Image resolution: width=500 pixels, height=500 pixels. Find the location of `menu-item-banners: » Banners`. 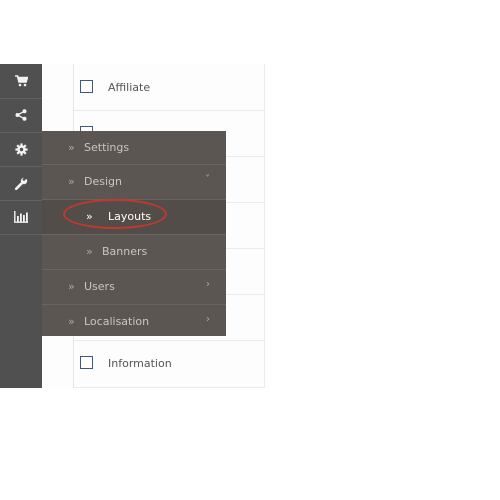

menu-item-banners: » Banners is located at coordinates (134, 252).